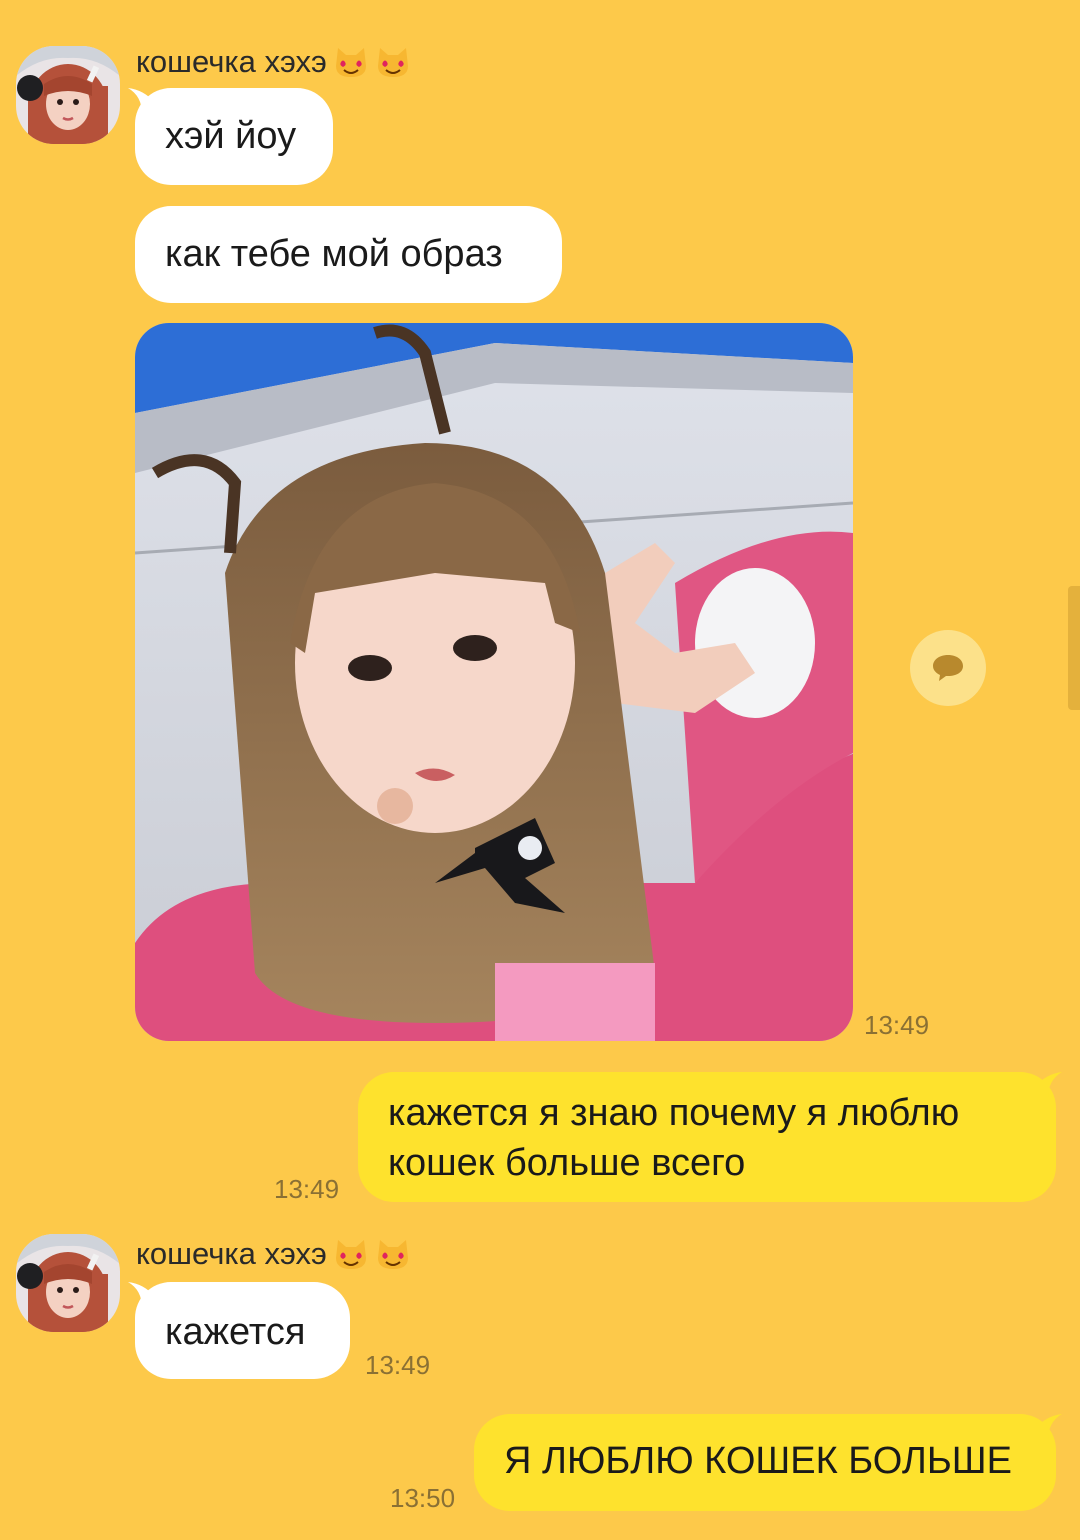  What do you see at coordinates (758, 1461) in the screenshot?
I see `message-text: Я ЛЮБЛЮ КОШЕК БОЛЬШЕ` at bounding box center [758, 1461].